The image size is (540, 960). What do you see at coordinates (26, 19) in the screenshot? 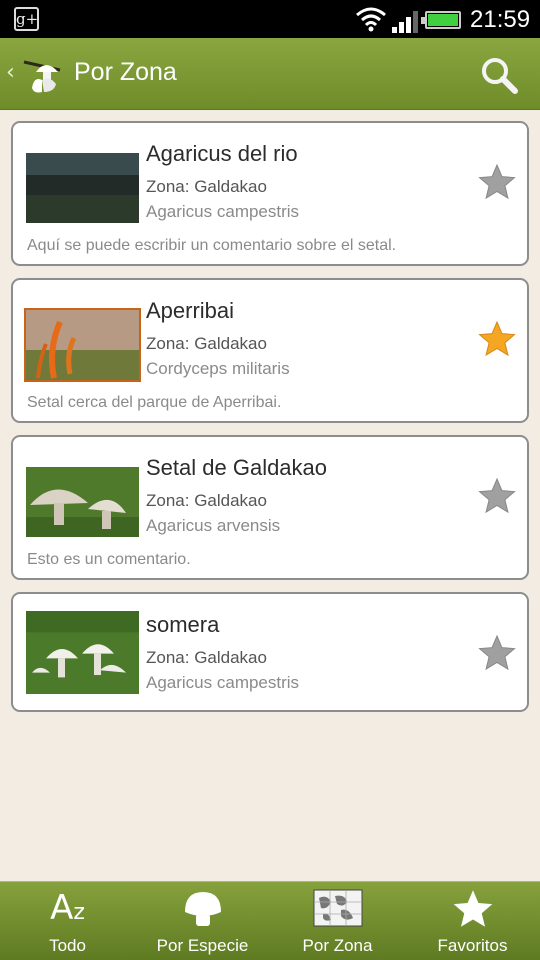
I see `google-plus-notification-icon: g+` at bounding box center [26, 19].